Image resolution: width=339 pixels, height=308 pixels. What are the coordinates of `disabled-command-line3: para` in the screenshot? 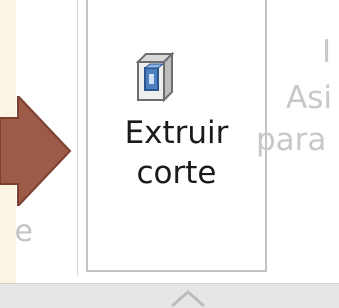 It's located at (291, 140).